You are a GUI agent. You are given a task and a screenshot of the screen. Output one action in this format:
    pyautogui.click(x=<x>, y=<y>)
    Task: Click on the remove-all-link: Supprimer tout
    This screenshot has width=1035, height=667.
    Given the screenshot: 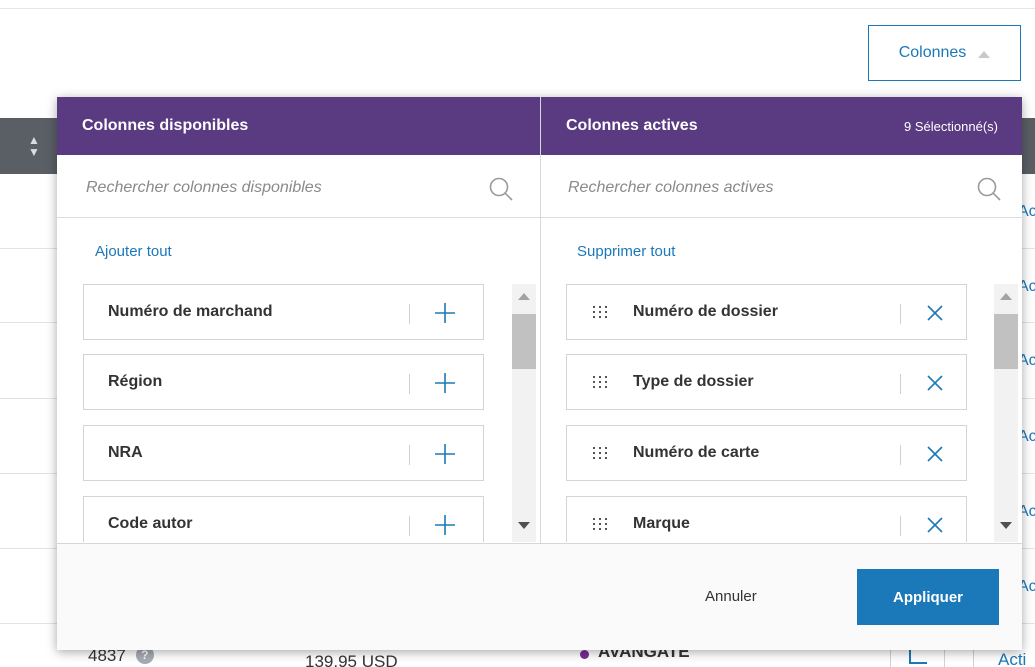 What is the action you would take?
    pyautogui.click(x=626, y=251)
    